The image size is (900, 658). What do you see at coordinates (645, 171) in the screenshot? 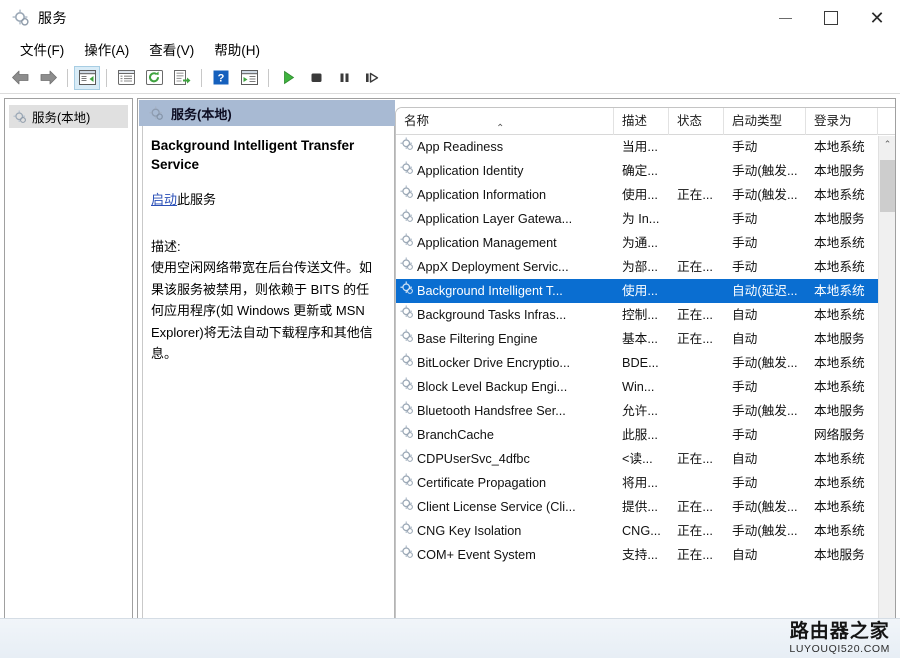
I see `table-row: Application Identity 确定... 手动(触发... 本地服务` at bounding box center [645, 171].